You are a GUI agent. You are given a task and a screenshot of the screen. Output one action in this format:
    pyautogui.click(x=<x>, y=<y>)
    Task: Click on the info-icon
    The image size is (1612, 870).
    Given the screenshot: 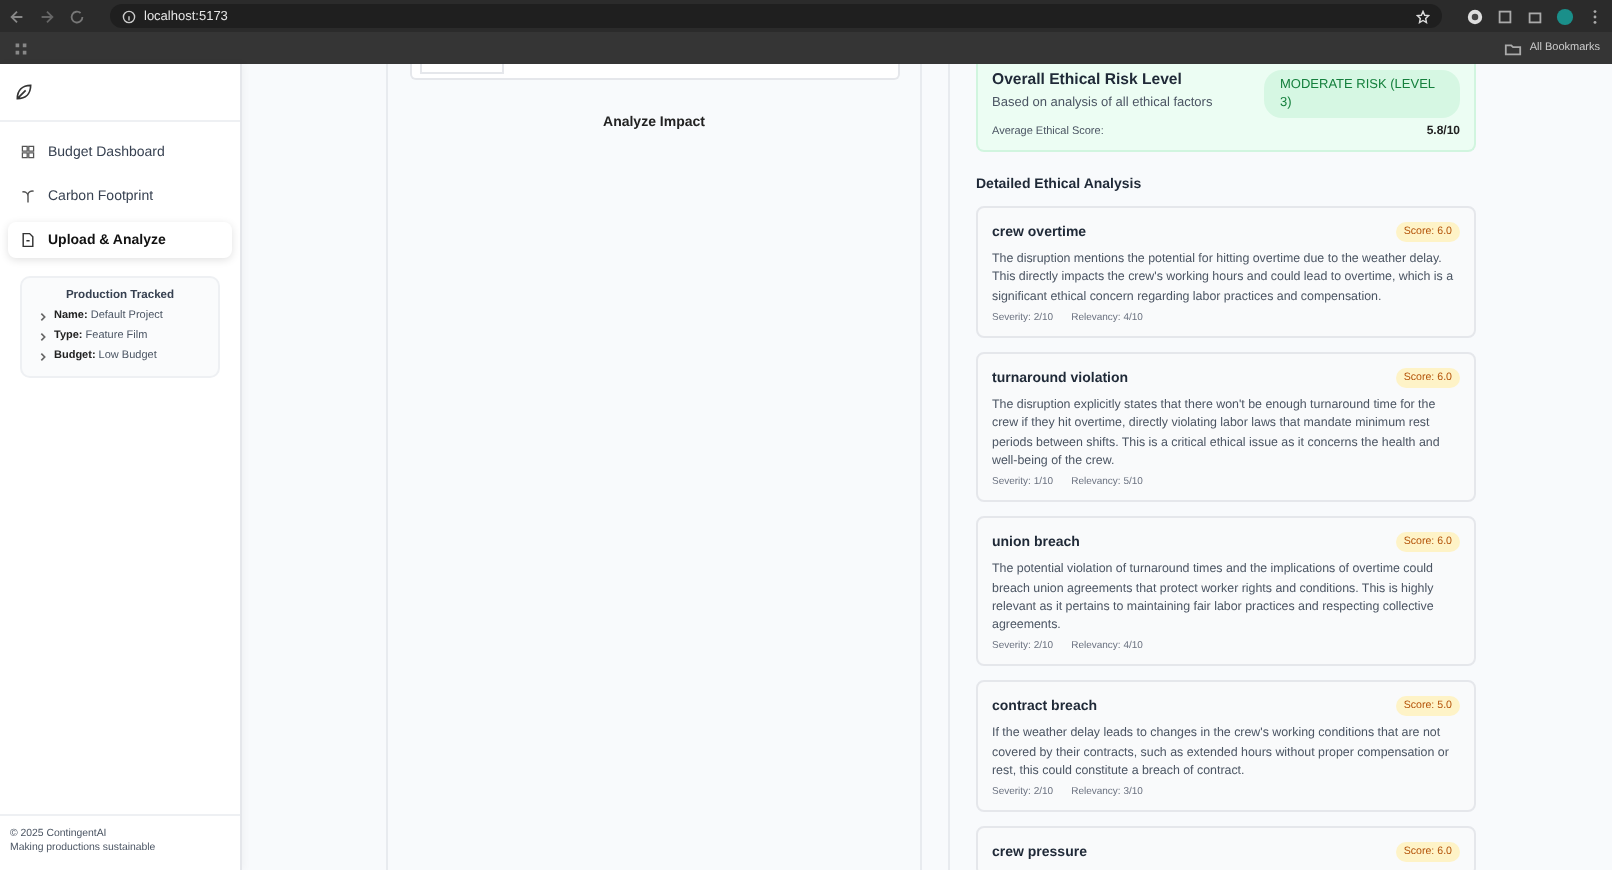 What is the action you would take?
    pyautogui.click(x=129, y=16)
    